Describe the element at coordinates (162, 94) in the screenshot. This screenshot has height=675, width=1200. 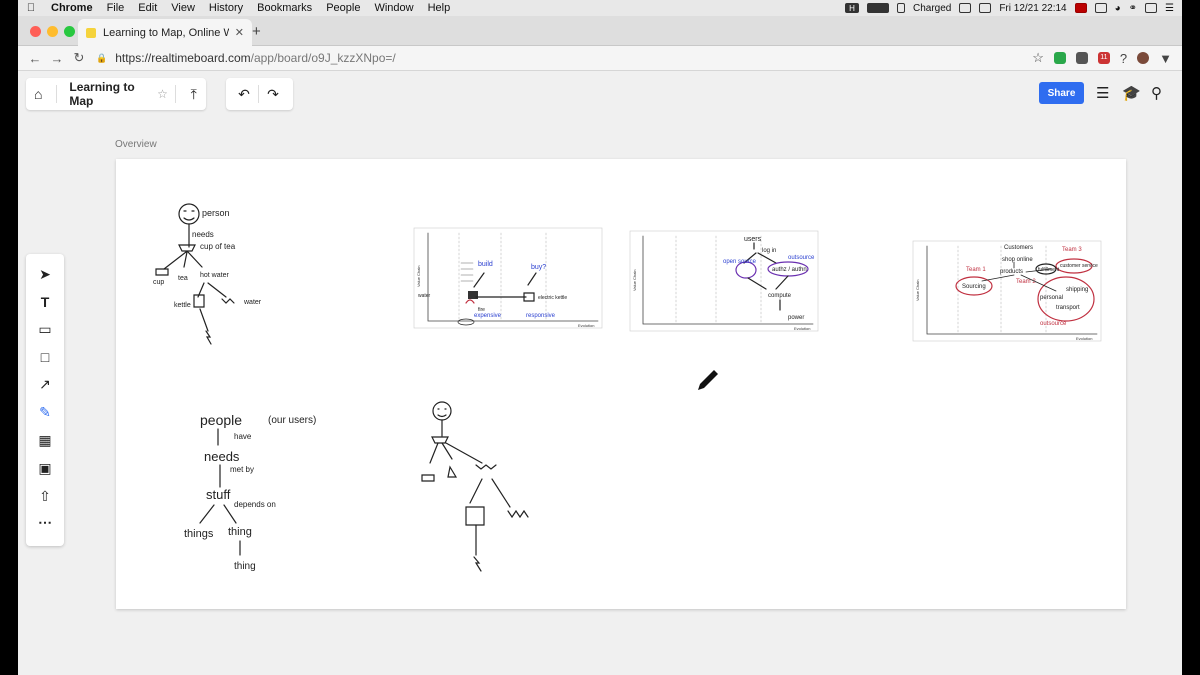
I see `favorite-star-icon: ☆` at that location.